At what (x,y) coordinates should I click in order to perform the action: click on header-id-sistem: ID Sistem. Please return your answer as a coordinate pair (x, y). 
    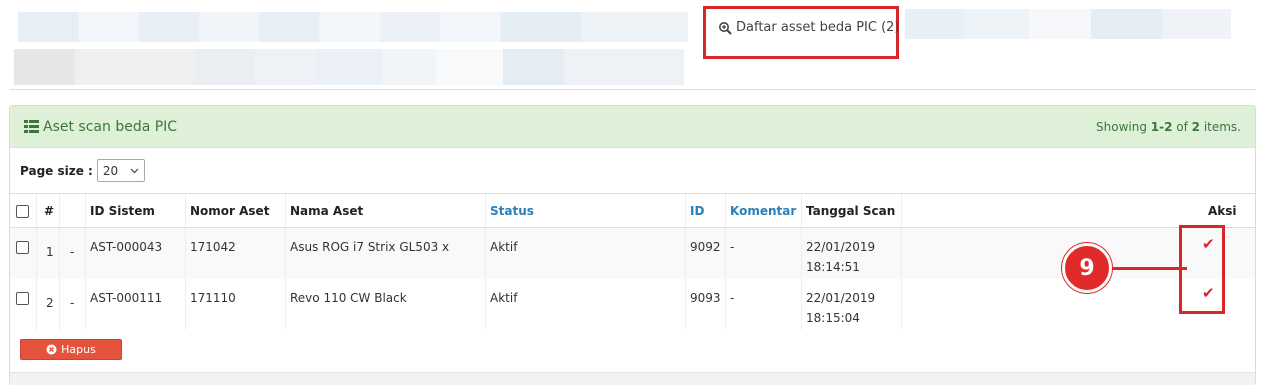
    Looking at the image, I should click on (136, 210).